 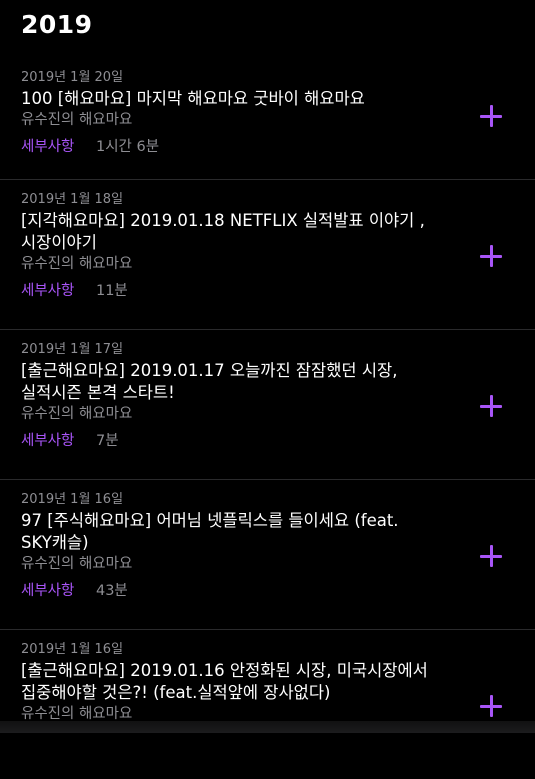 I want to click on episode-meta: 세부사항 1시간 6분, so click(x=278, y=147).